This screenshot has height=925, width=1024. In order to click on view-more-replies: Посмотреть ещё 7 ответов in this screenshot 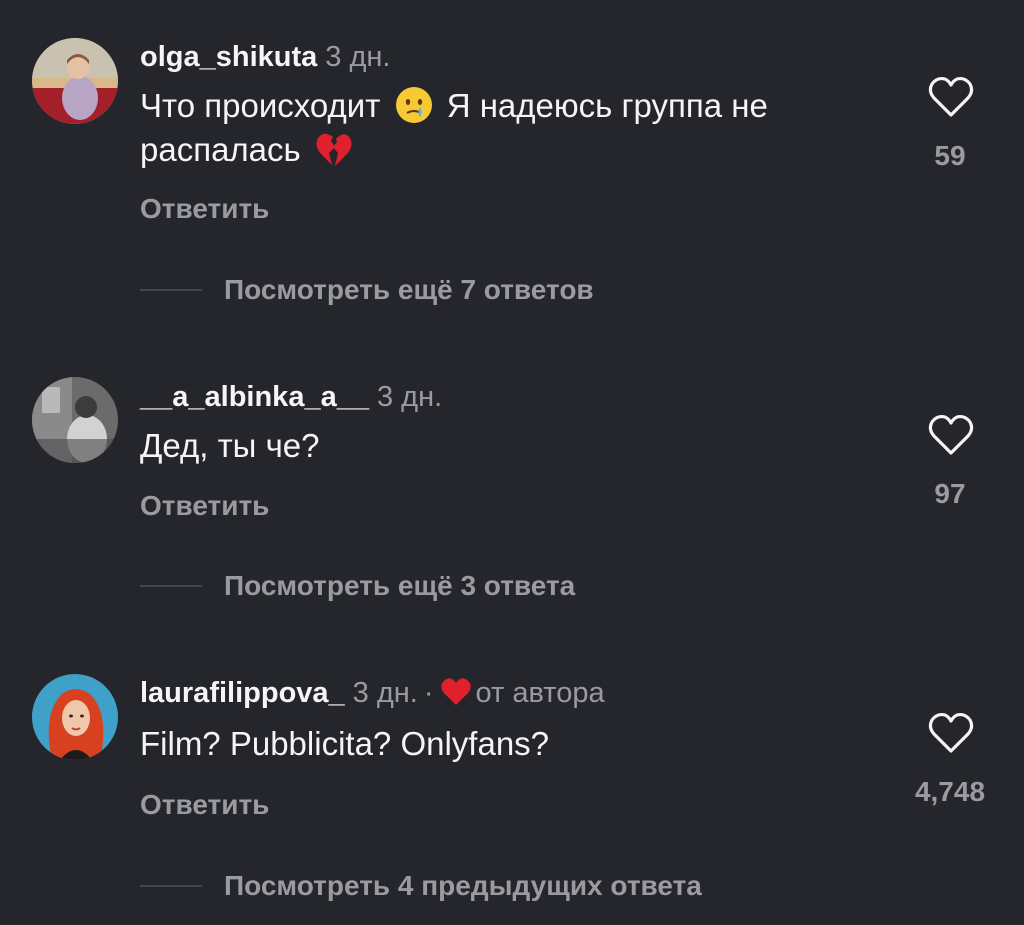, I will do `click(367, 290)`.